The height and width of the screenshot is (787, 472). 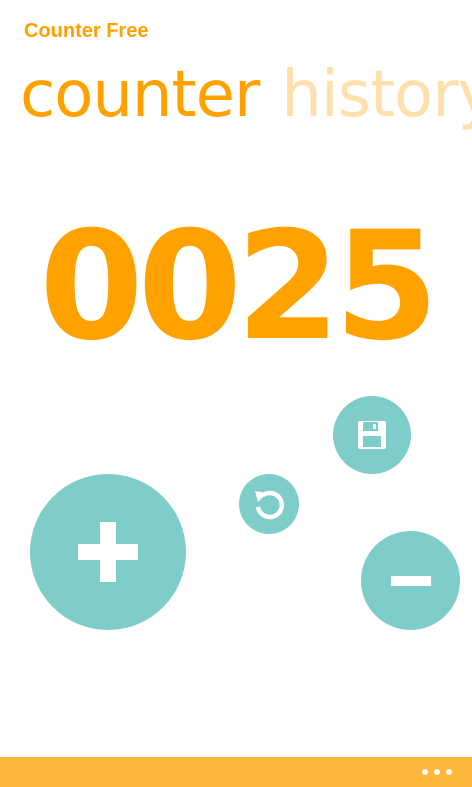 I want to click on reset-button, so click(x=269, y=504).